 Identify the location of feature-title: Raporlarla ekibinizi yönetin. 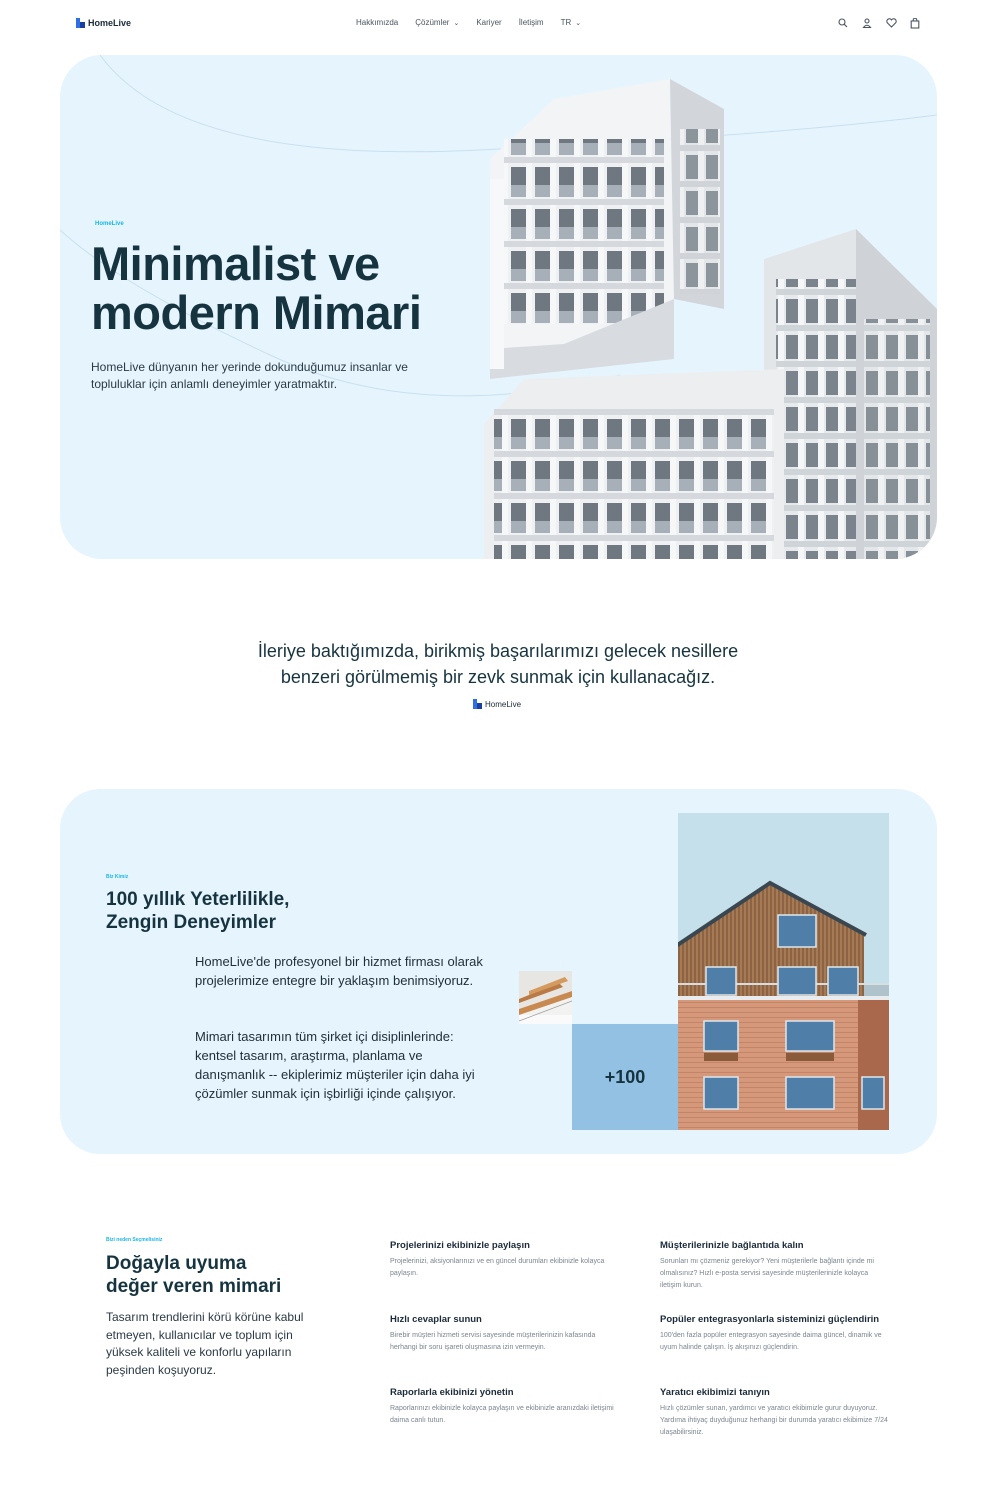
(452, 1392).